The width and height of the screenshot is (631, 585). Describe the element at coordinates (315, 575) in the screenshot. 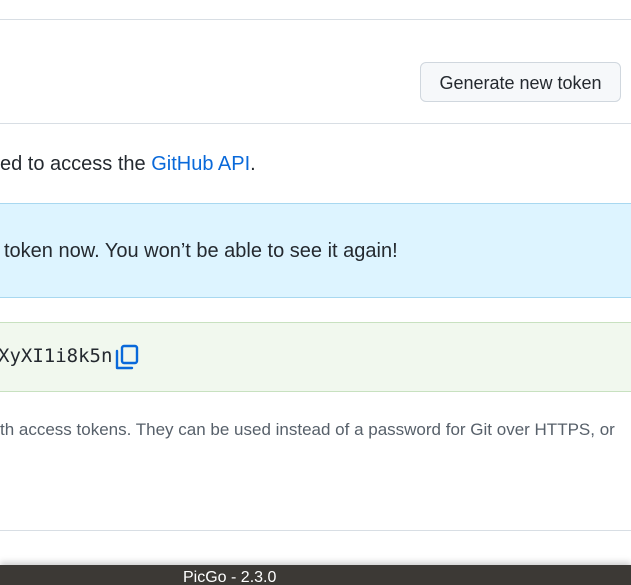

I see `taskbar: PicGo - 2.3.0` at that location.